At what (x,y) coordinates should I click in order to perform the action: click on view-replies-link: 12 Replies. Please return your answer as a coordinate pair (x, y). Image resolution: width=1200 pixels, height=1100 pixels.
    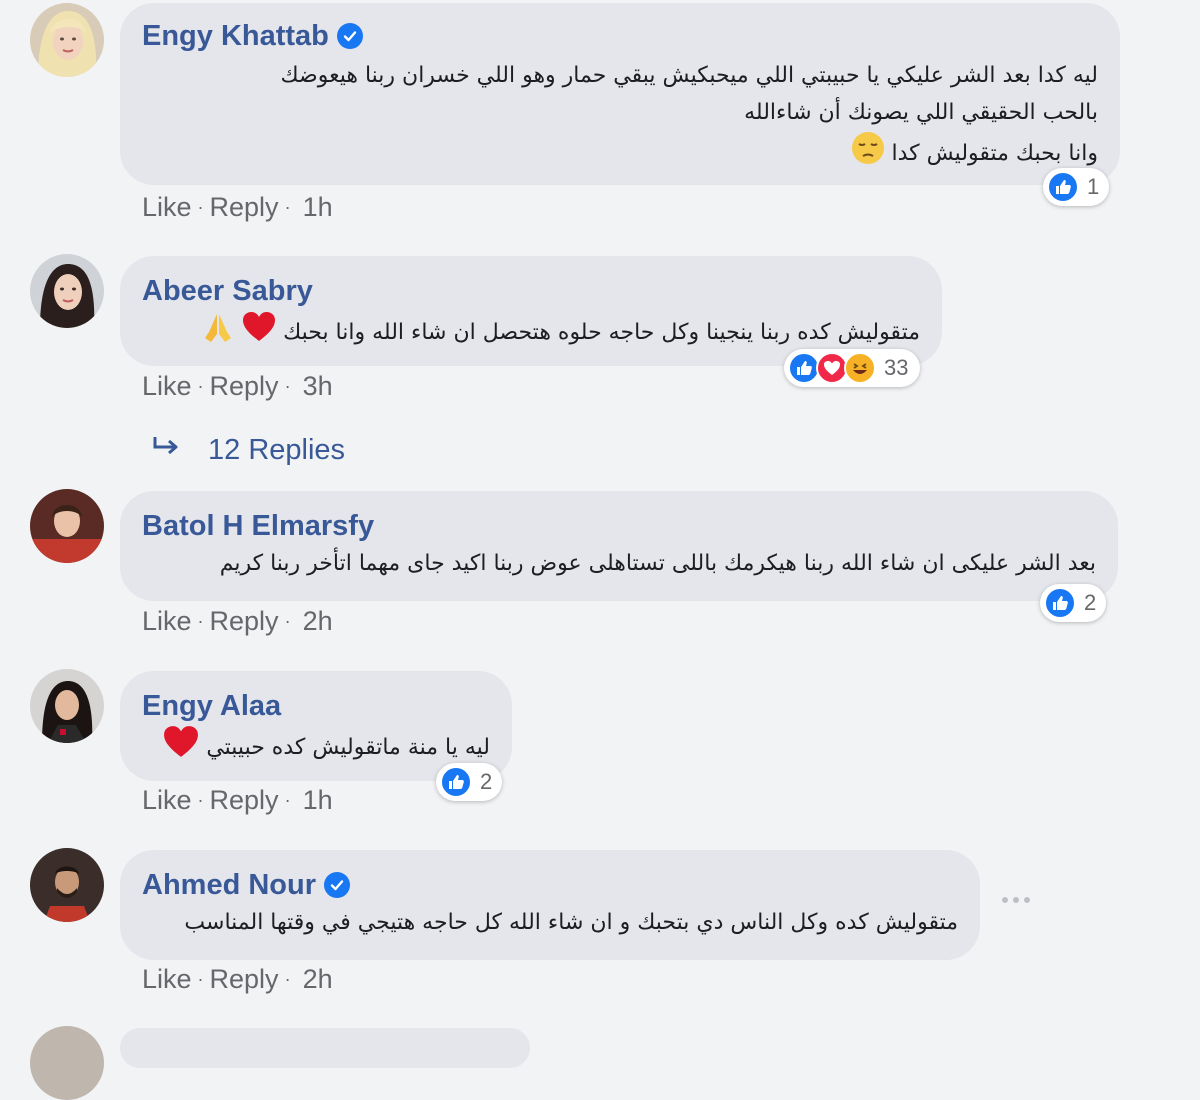
    Looking at the image, I should click on (248, 450).